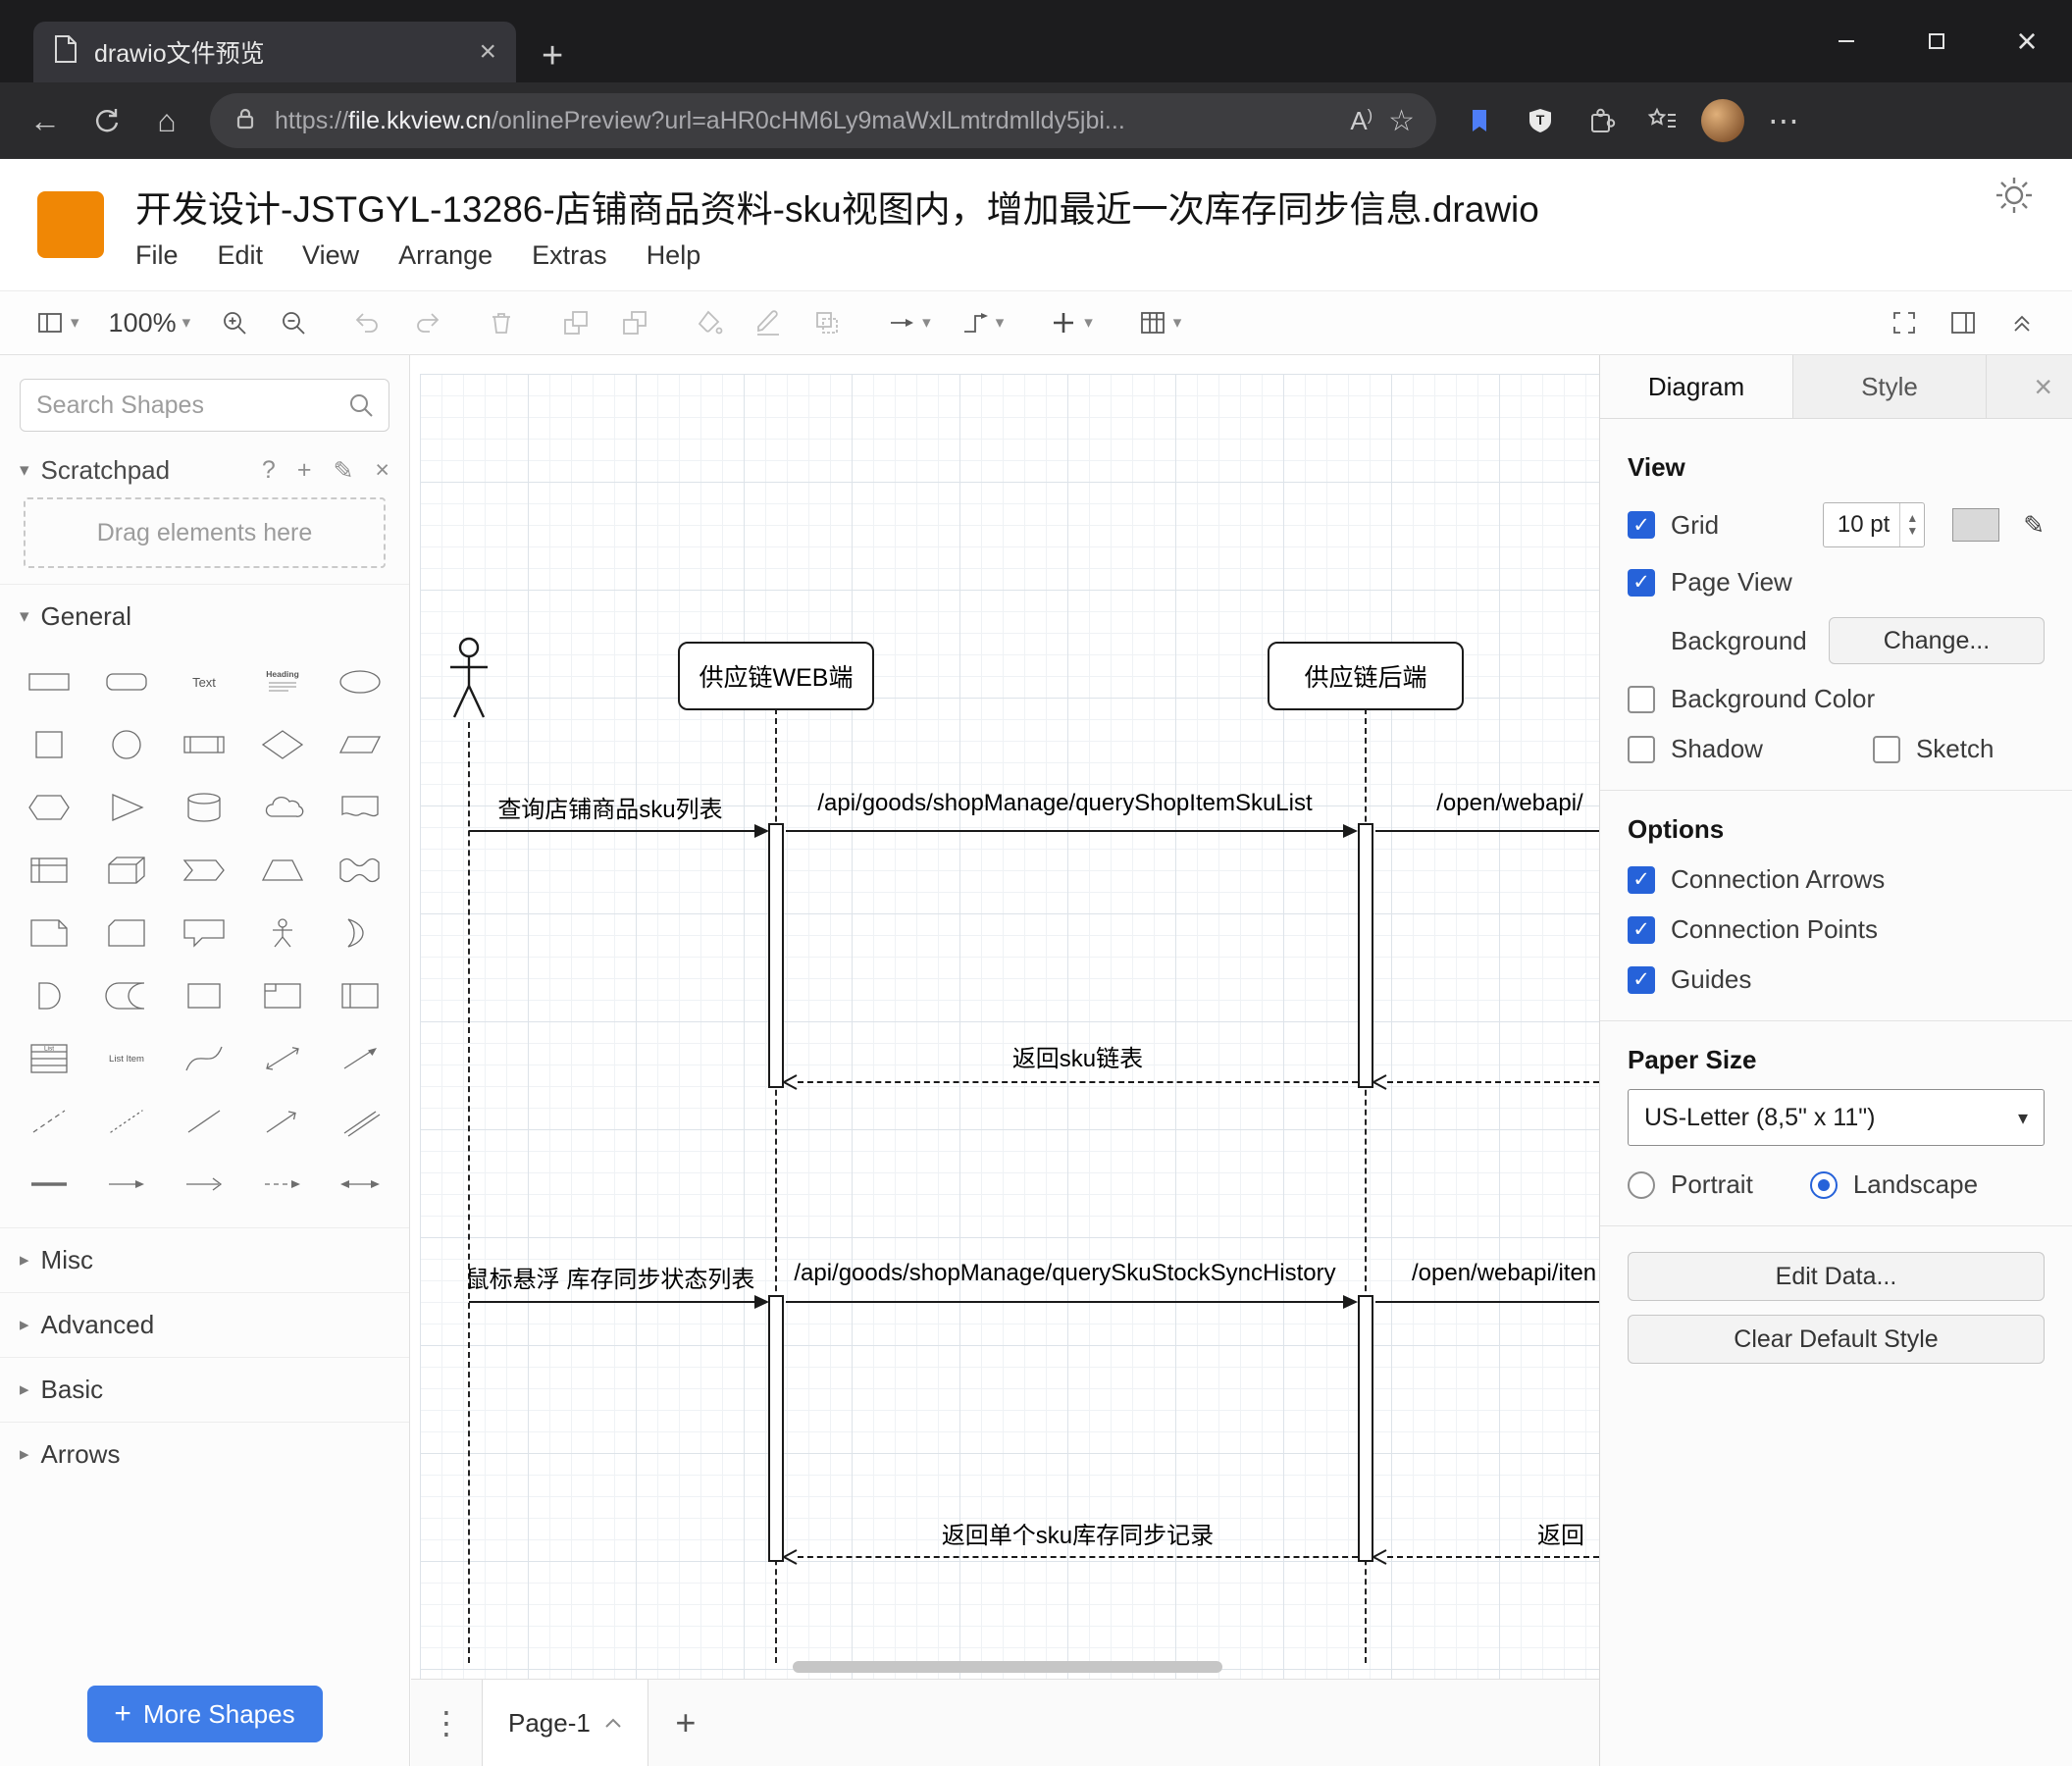  I want to click on back-icon: ←, so click(45, 121).